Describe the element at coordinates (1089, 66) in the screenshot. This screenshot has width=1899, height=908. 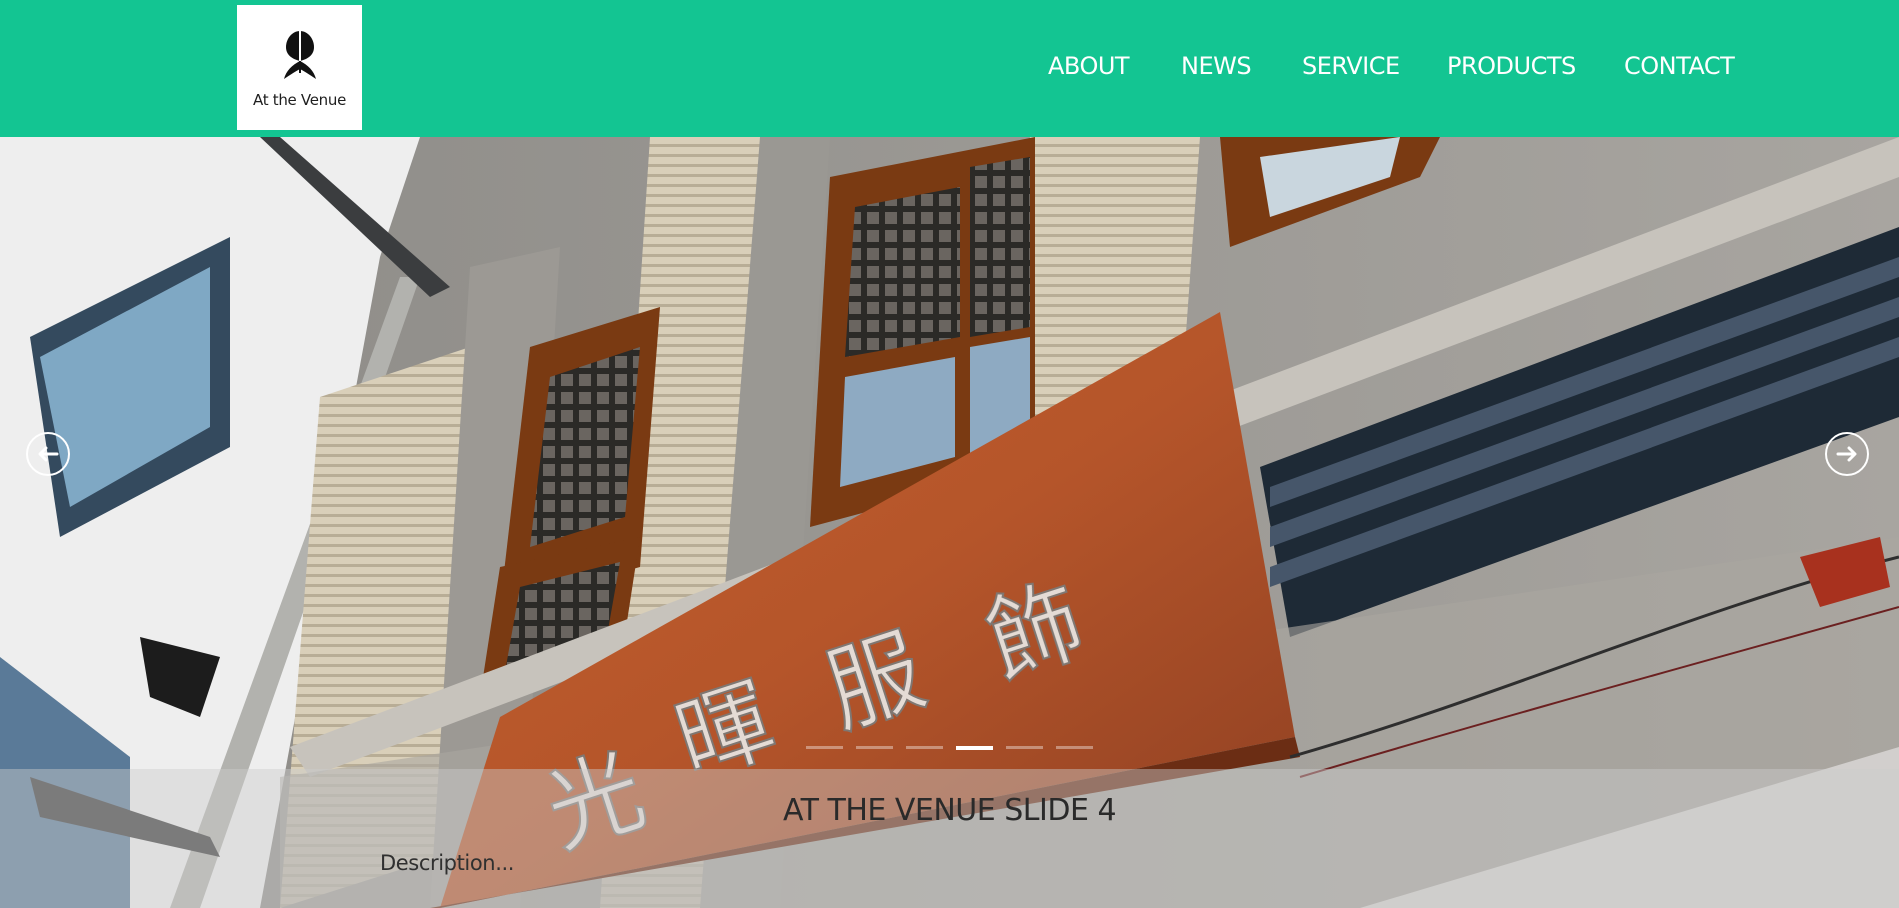
I see `nav-about: ABOUT` at that location.